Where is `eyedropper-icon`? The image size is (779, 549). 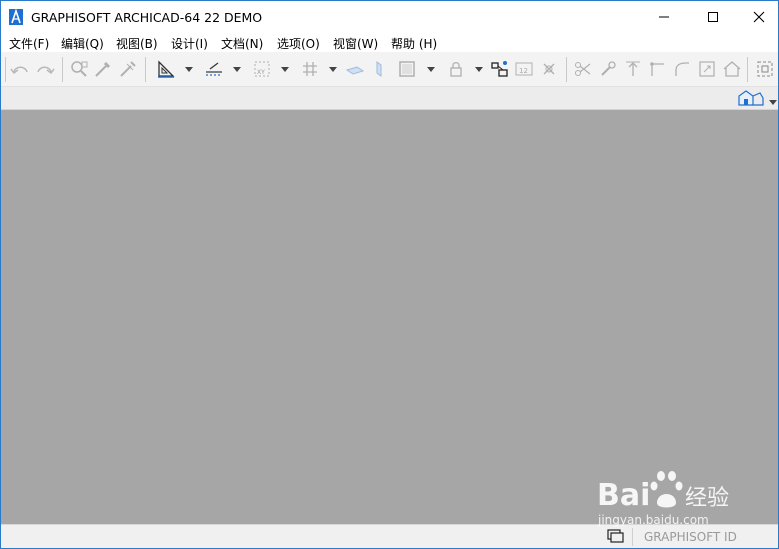
eyedropper-icon is located at coordinates (103, 69).